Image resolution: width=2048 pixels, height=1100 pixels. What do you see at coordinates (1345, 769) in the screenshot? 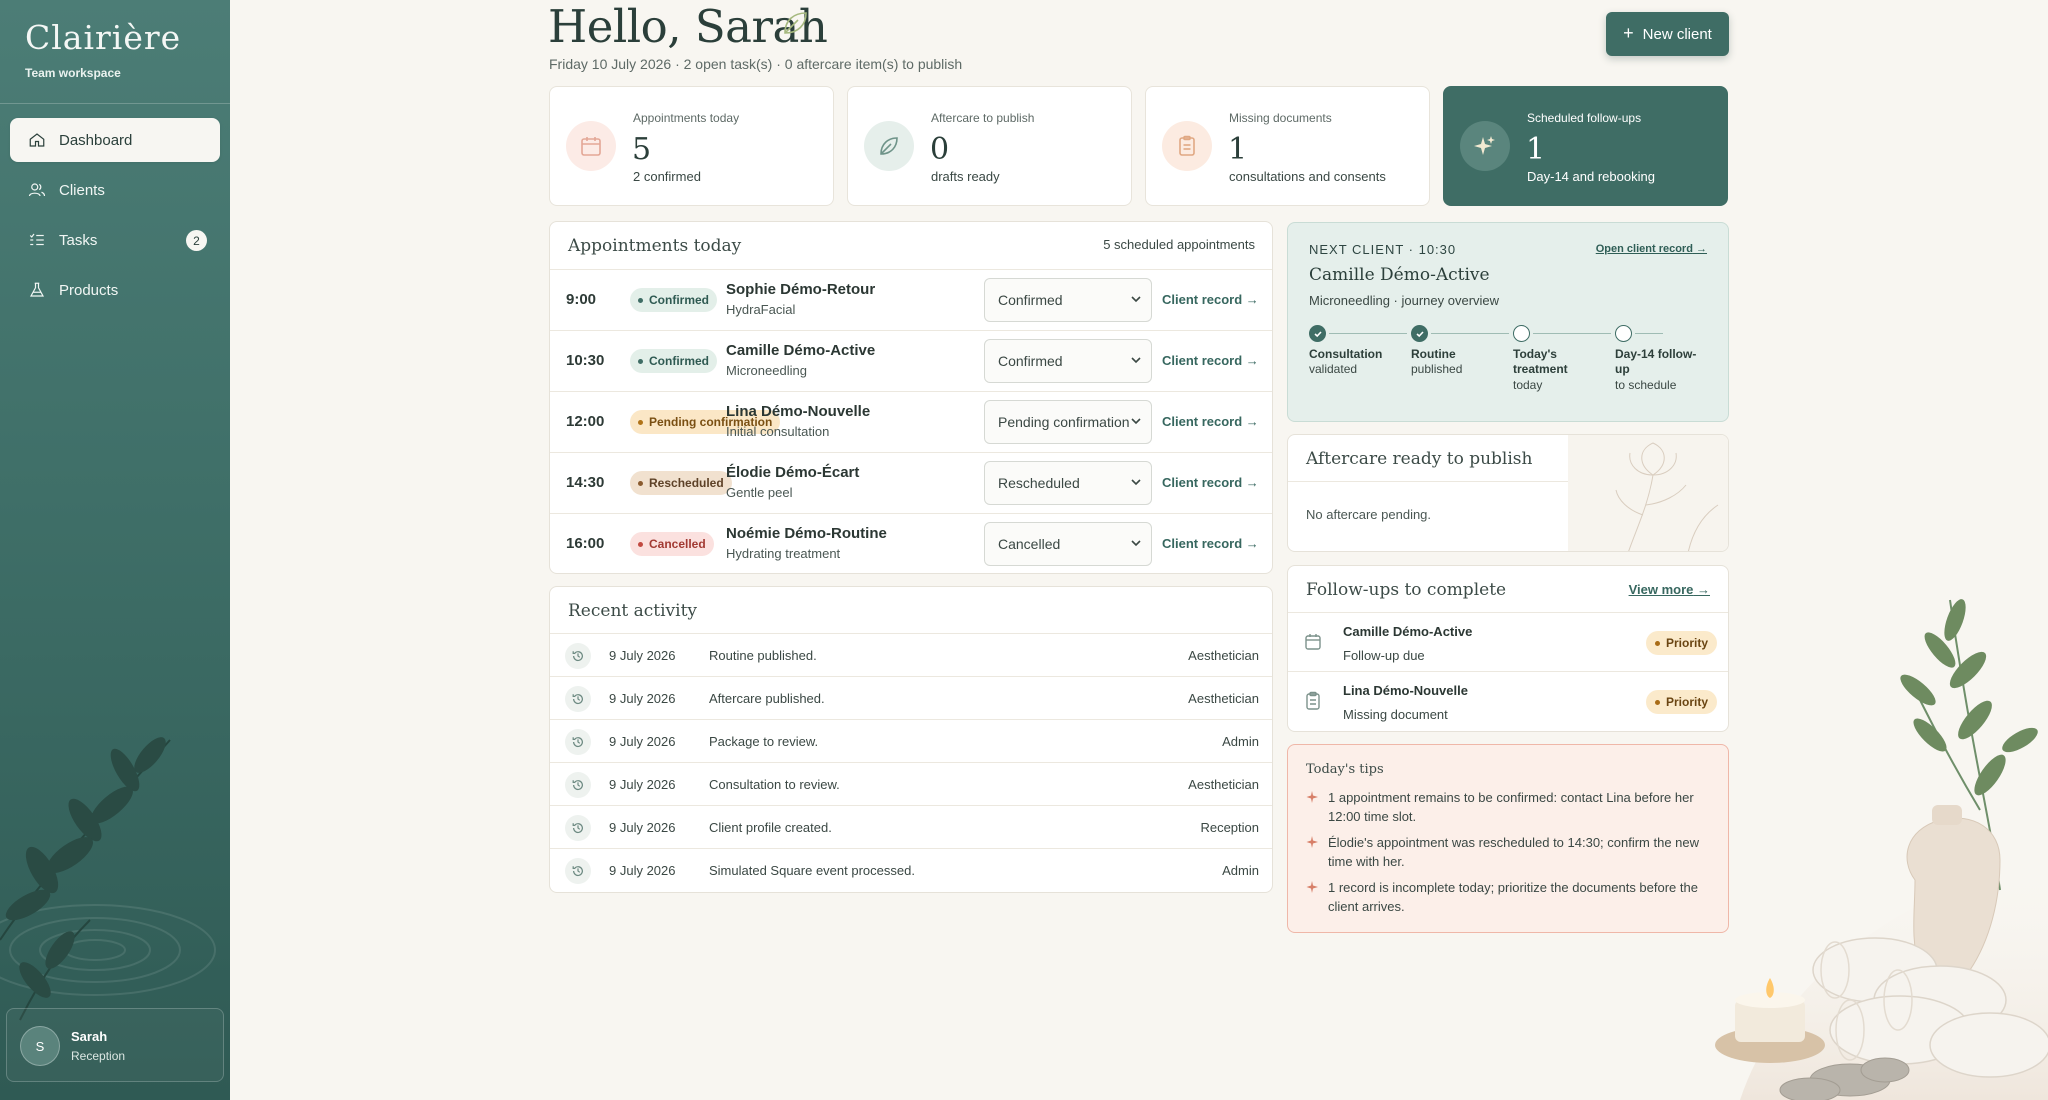
I see `tips-title: Today's tips` at bounding box center [1345, 769].